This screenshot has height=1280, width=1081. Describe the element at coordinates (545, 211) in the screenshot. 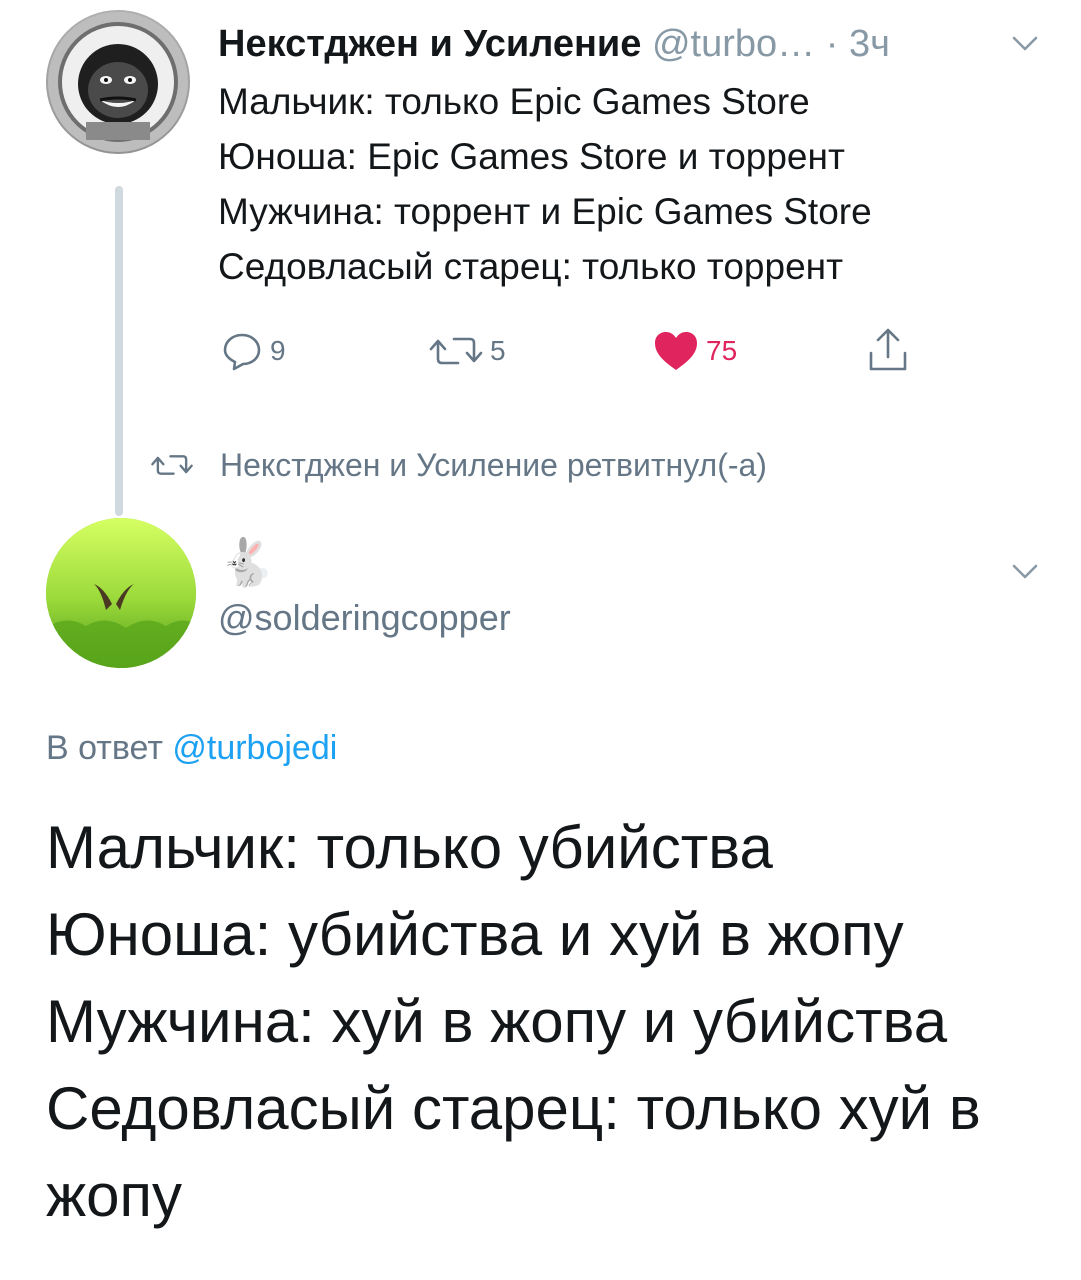

I see `tweet-text-line: Мужчина: торрент и Epic Games Store` at that location.